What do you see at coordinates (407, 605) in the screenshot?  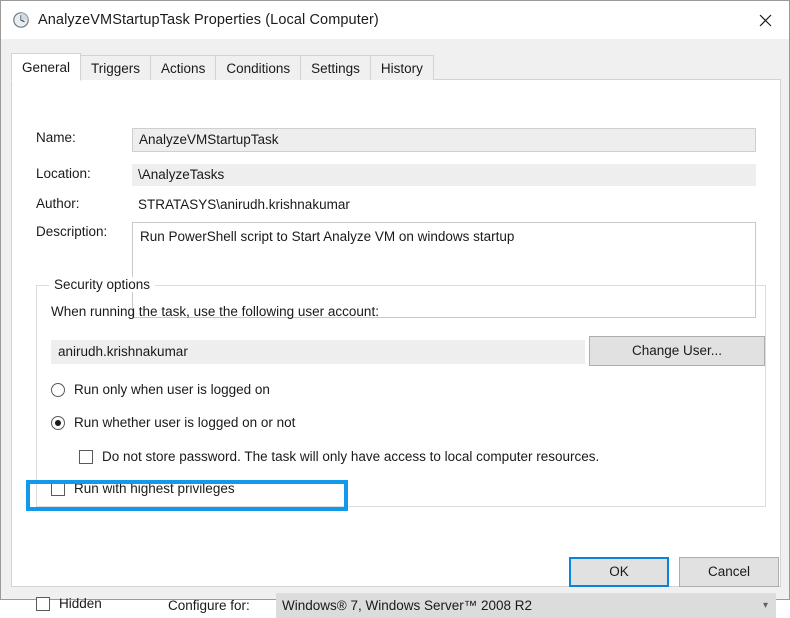 I see `configure-for-value: Windows® 7, Windows Server™ 2008 R2` at bounding box center [407, 605].